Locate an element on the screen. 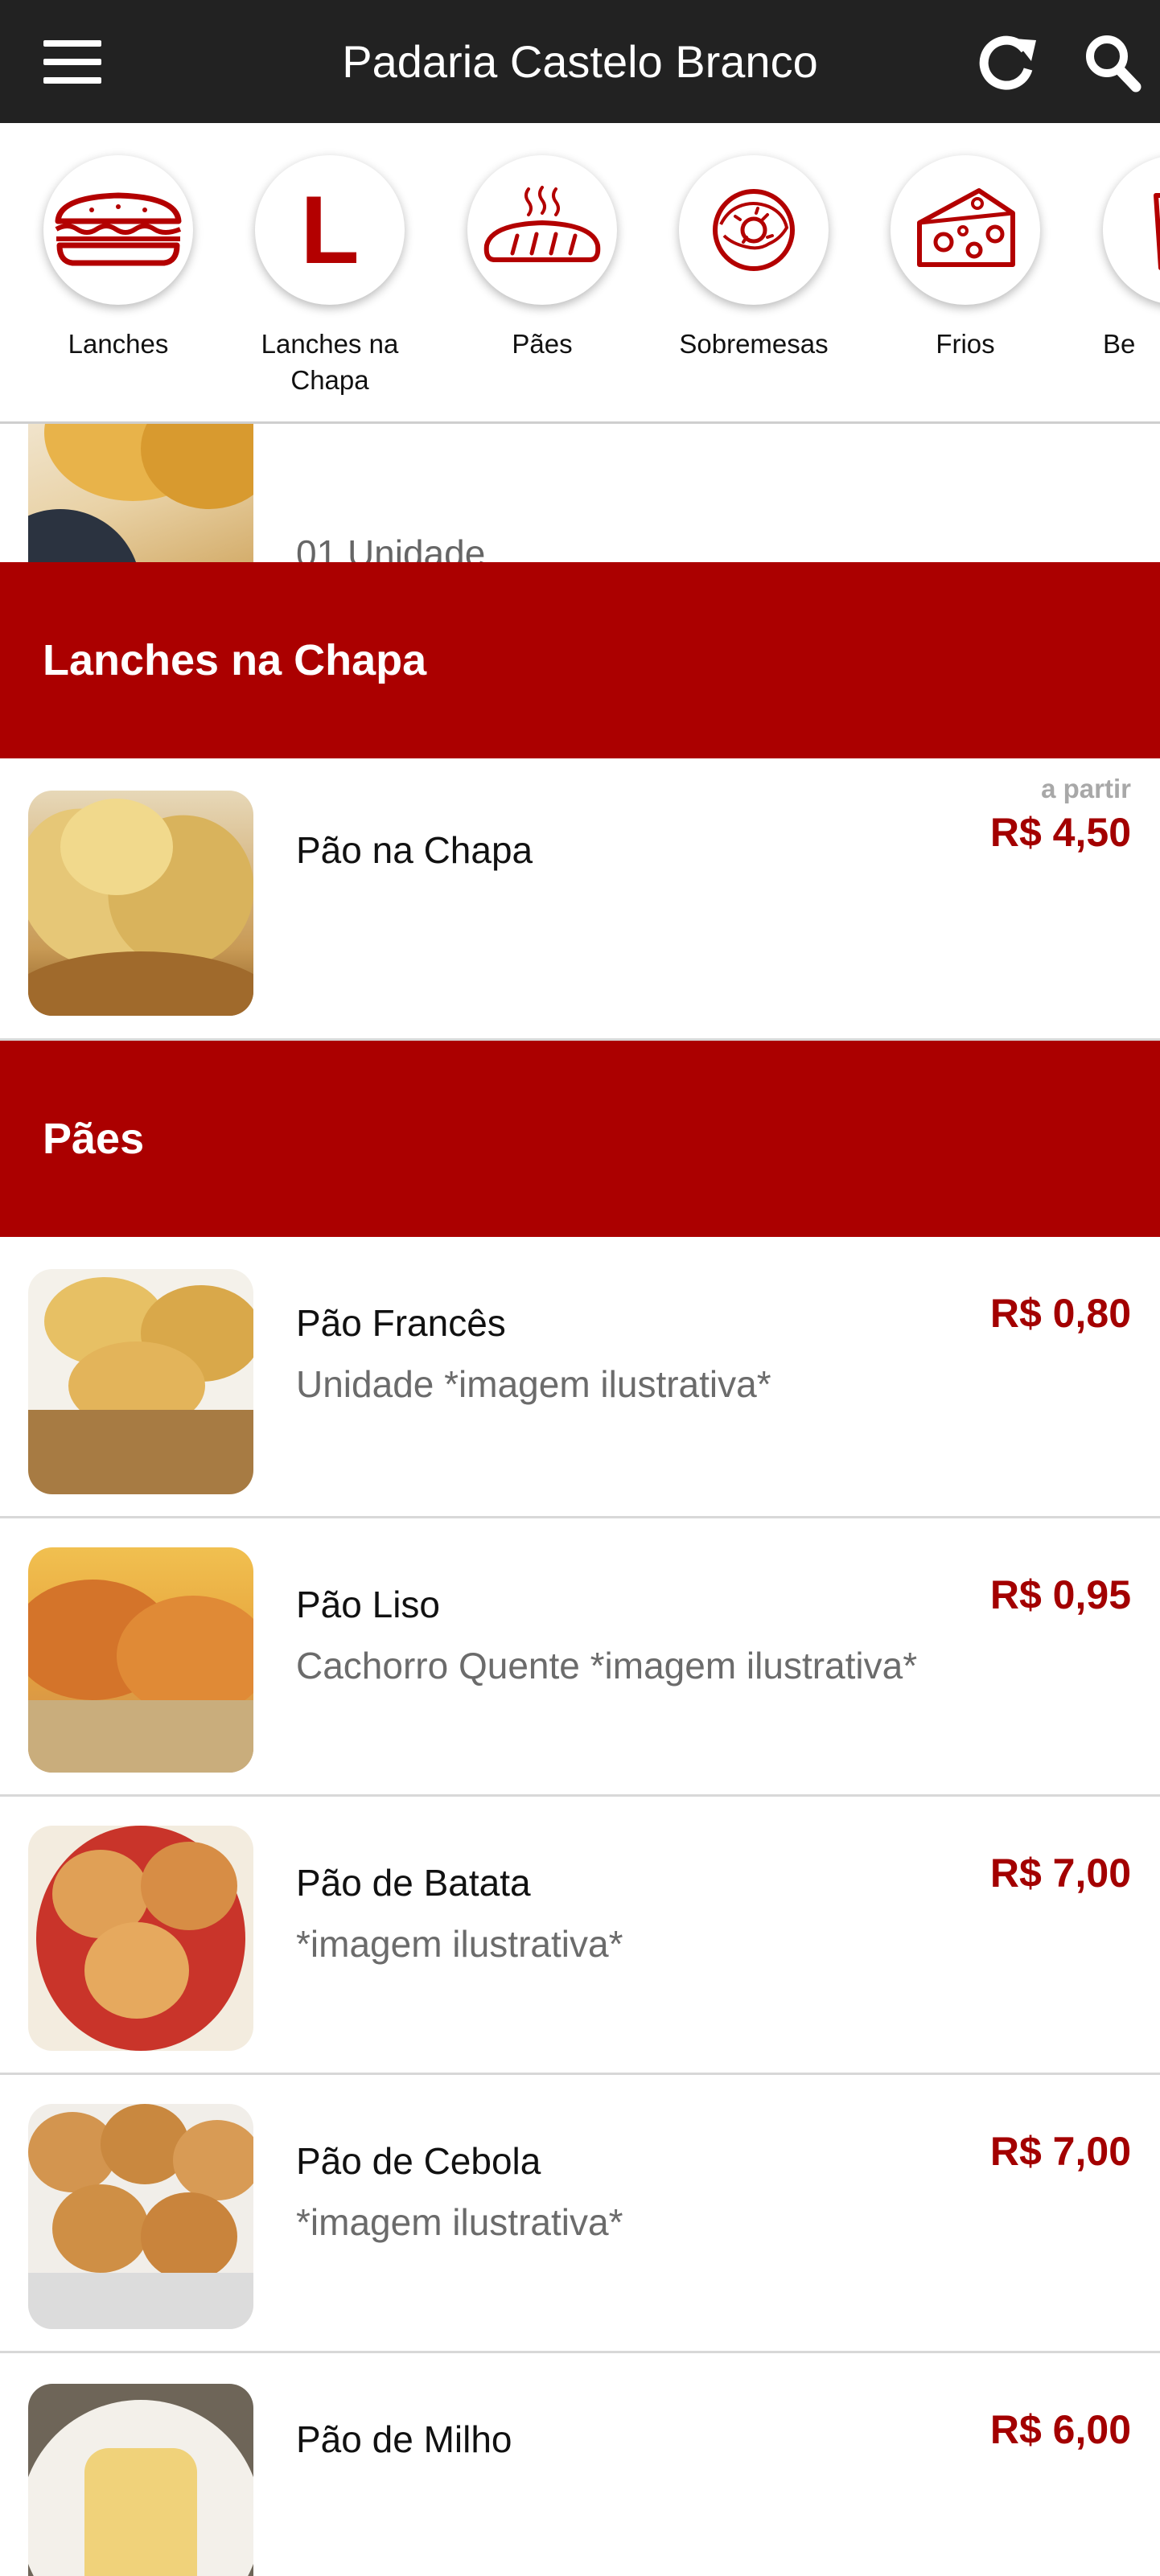 The width and height of the screenshot is (1160, 2576). category-paes: Pães is located at coordinates (542, 288).